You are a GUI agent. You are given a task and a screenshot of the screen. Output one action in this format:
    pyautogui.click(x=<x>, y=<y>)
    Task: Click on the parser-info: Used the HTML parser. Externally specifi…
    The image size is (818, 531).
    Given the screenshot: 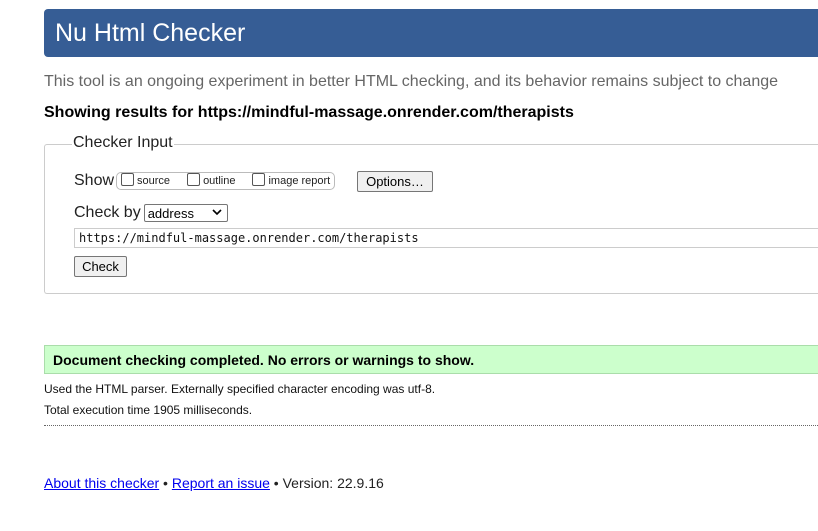 What is the action you would take?
    pyautogui.click(x=240, y=389)
    